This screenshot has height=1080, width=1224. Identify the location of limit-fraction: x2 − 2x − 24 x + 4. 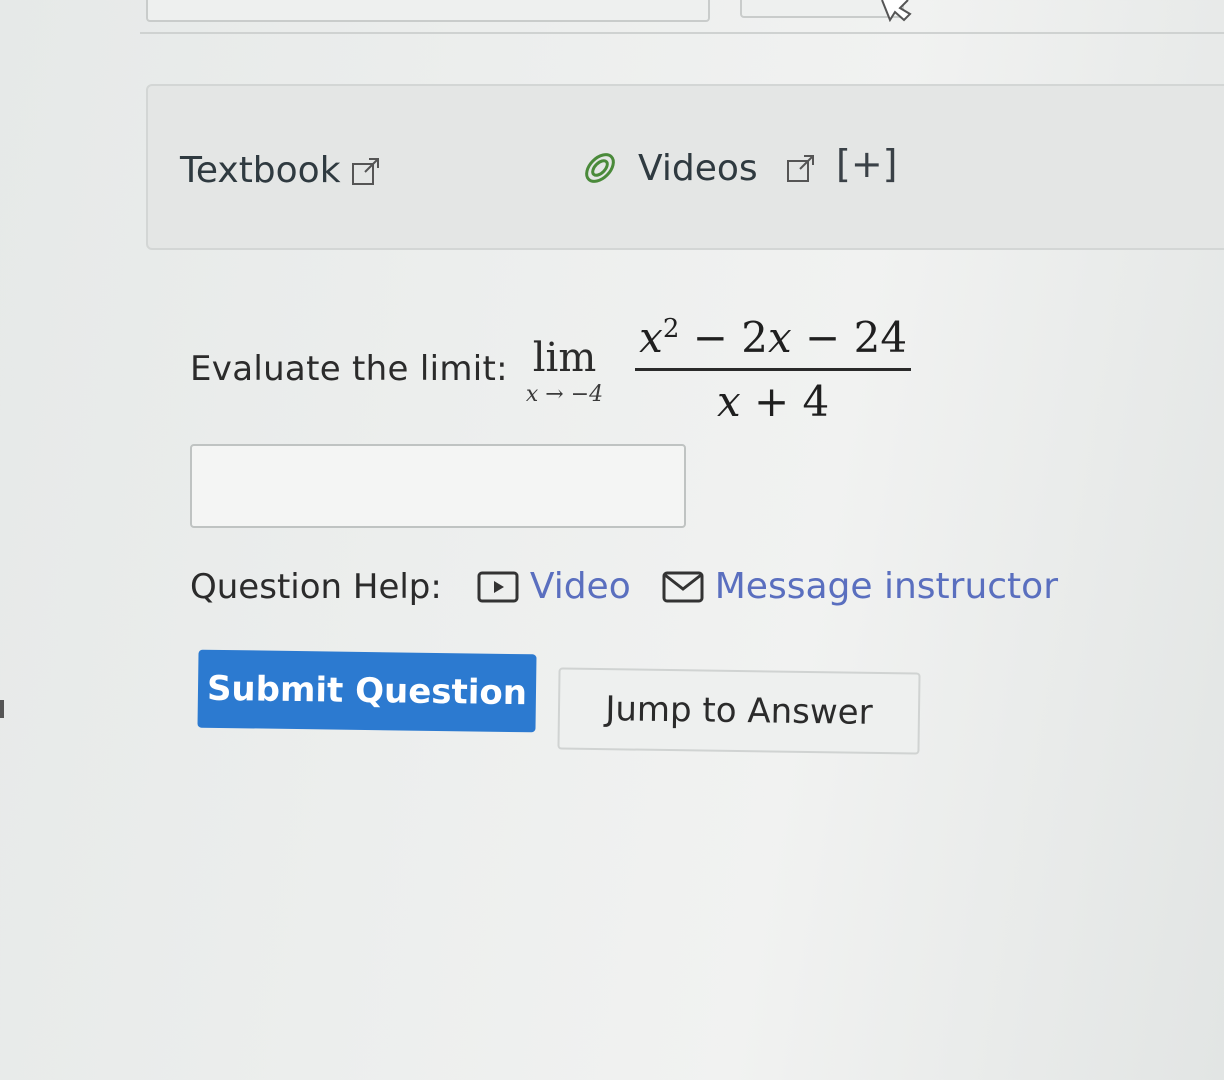
(773, 369).